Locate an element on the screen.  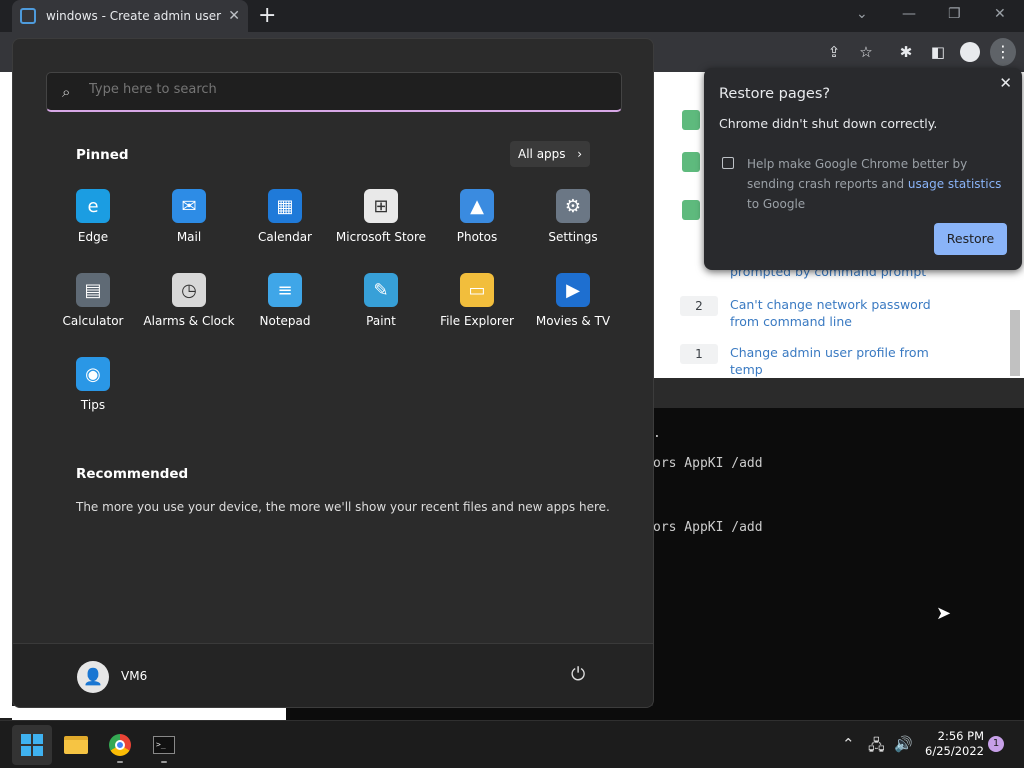
all-apps-label: All apps is located at coordinates (542, 154).